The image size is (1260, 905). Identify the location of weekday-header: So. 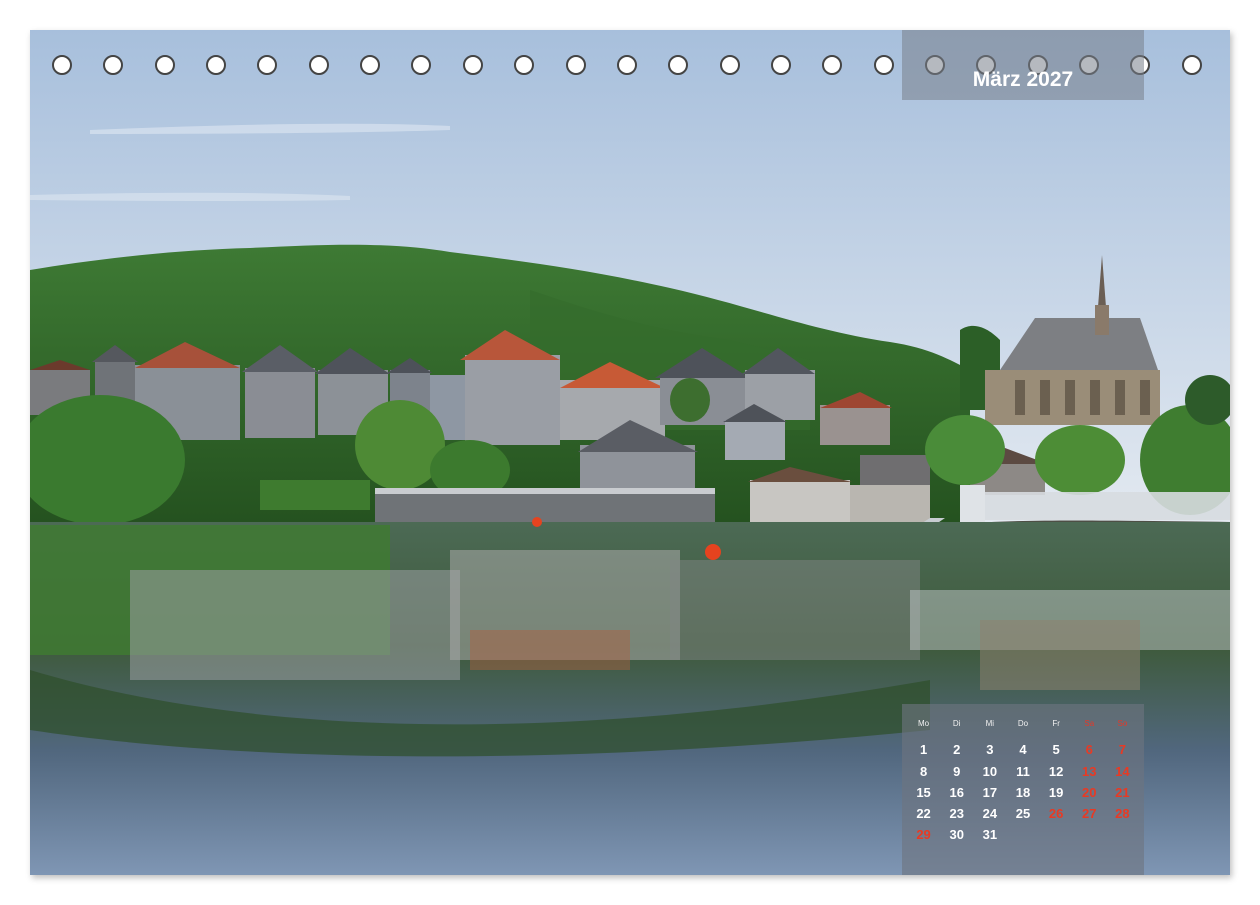
(1122, 723).